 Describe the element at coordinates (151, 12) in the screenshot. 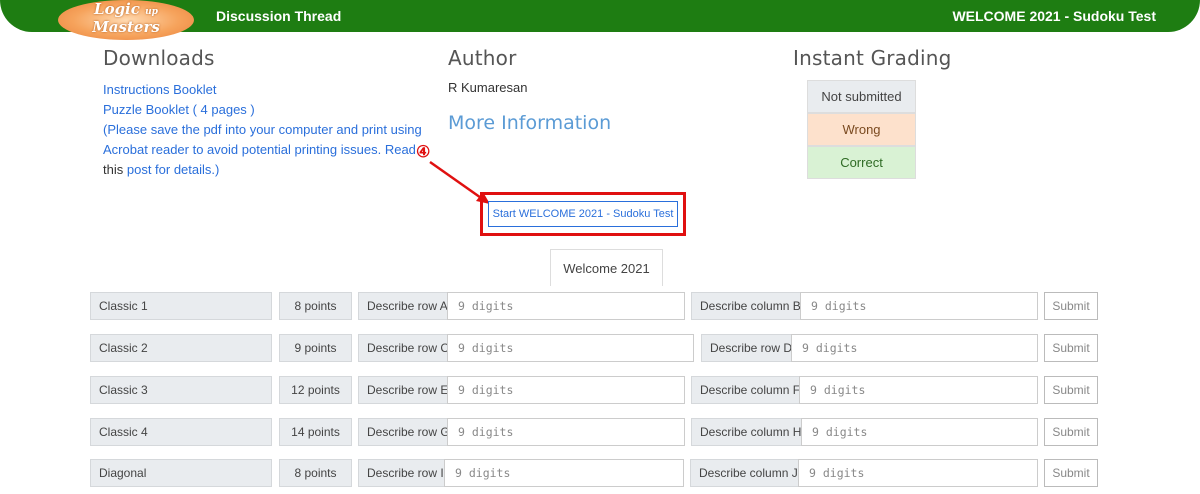

I see `logo-small-text: up` at that location.